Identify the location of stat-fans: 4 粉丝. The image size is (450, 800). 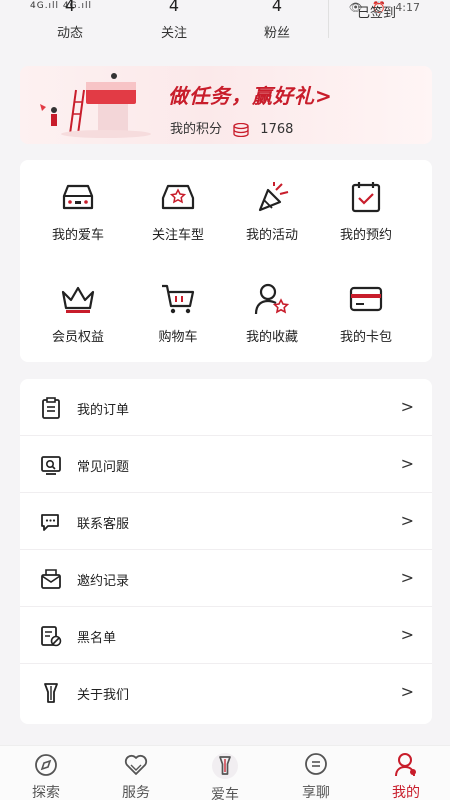
(277, 20).